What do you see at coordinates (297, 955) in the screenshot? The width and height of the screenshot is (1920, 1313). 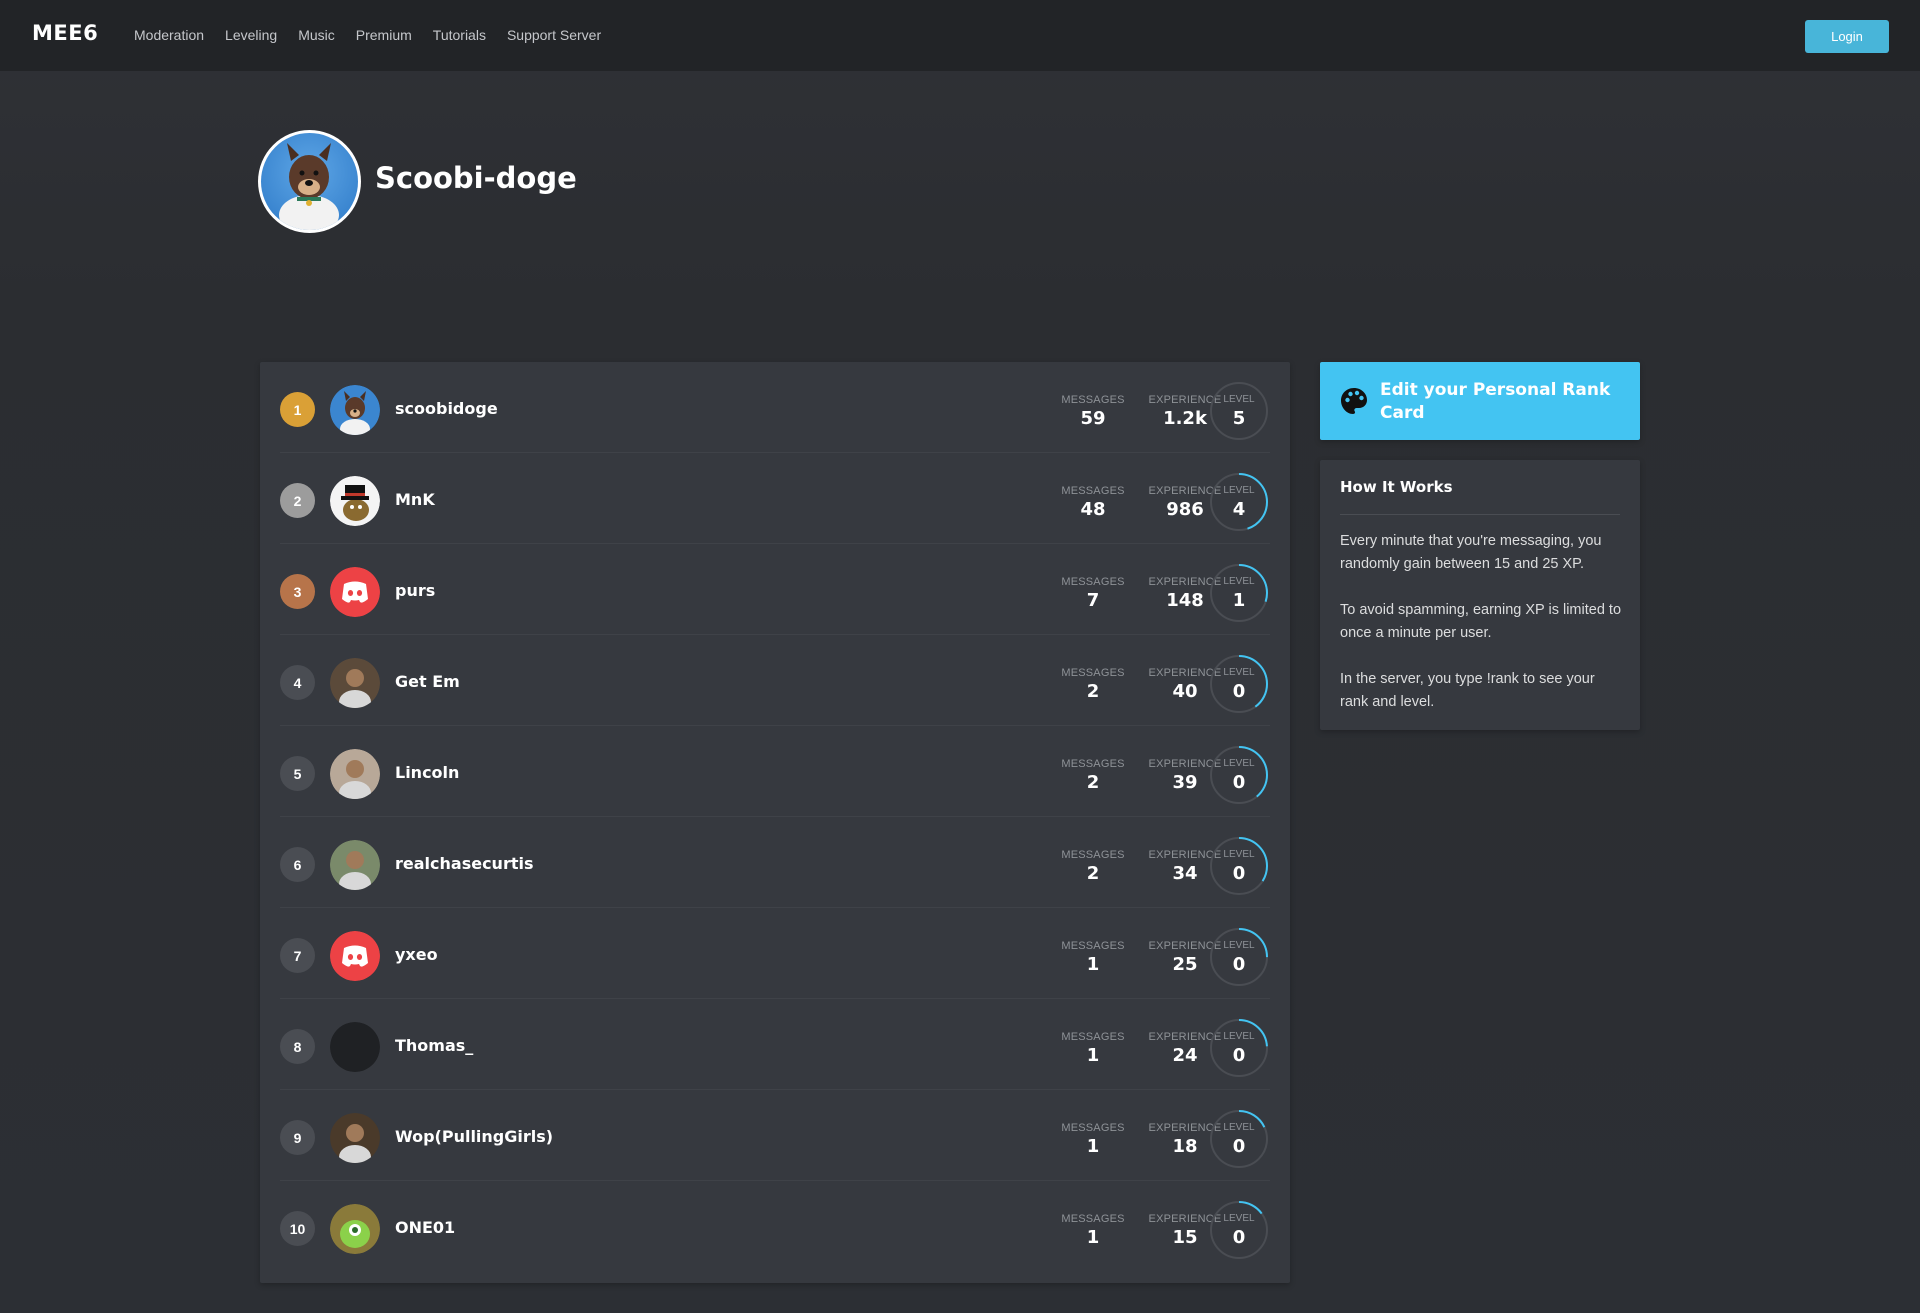 I see `rank-badge: 7` at bounding box center [297, 955].